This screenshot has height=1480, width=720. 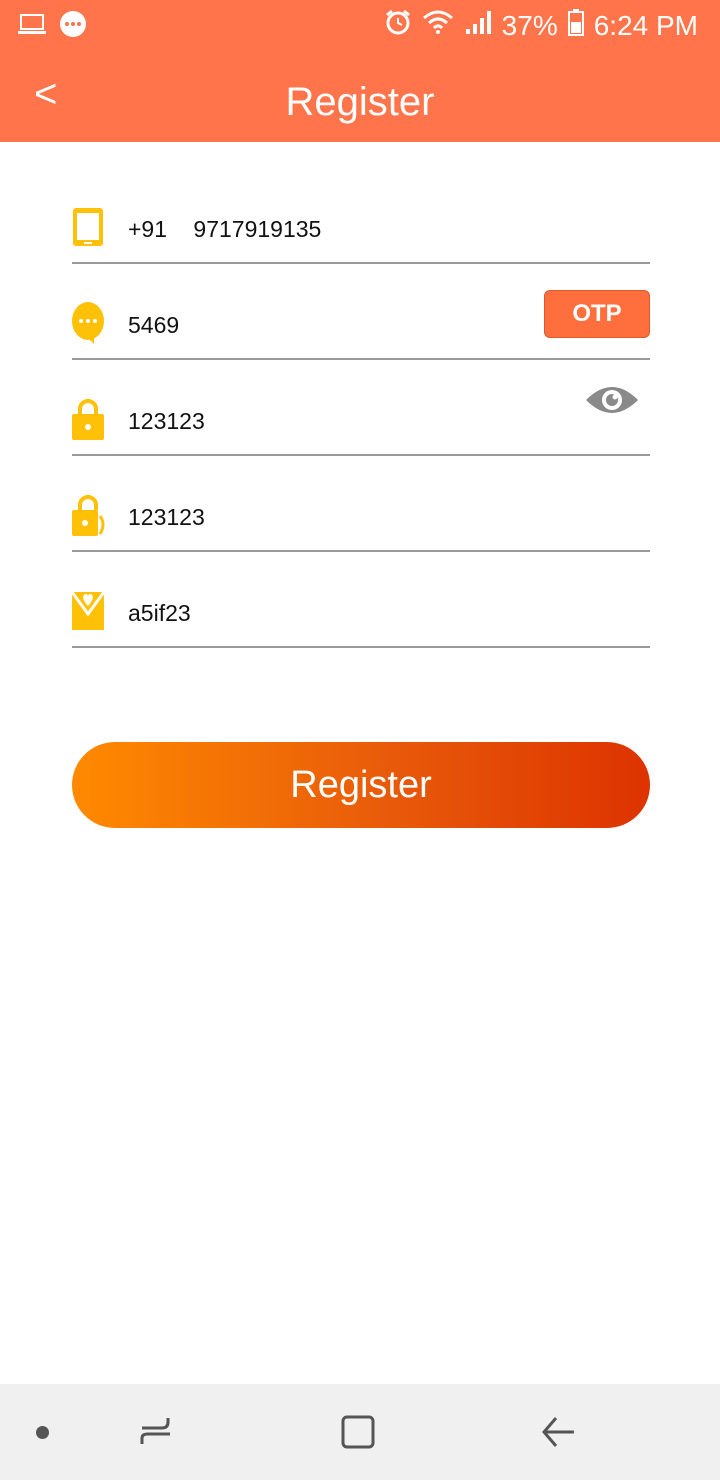 I want to click on app-header: 37% 6:24 PM < Register, so click(x=360, y=71).